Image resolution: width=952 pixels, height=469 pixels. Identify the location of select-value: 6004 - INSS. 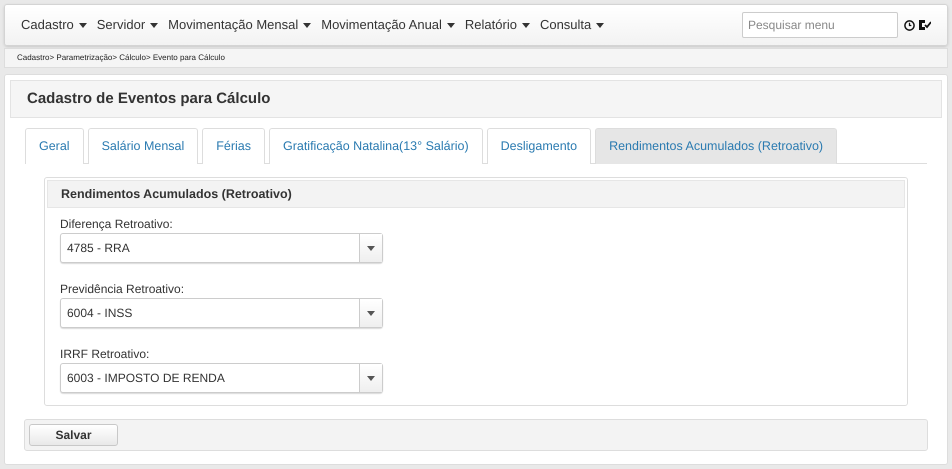
(100, 313).